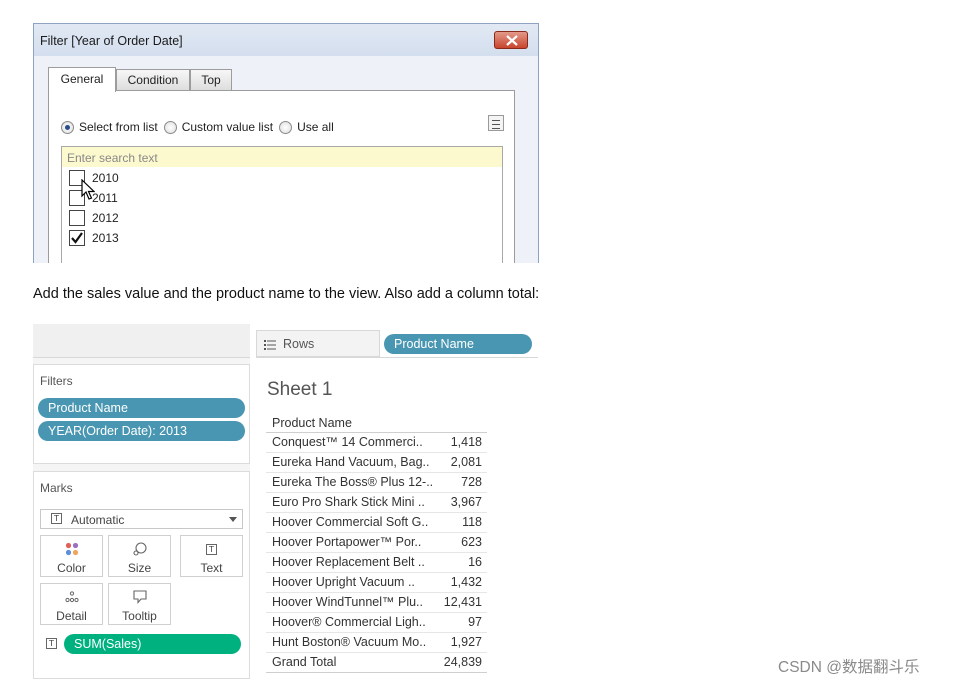 Image resolution: width=975 pixels, height=685 pixels. I want to click on table-row: Conquest™ 14 Commerci.. 1,418, so click(376, 442).